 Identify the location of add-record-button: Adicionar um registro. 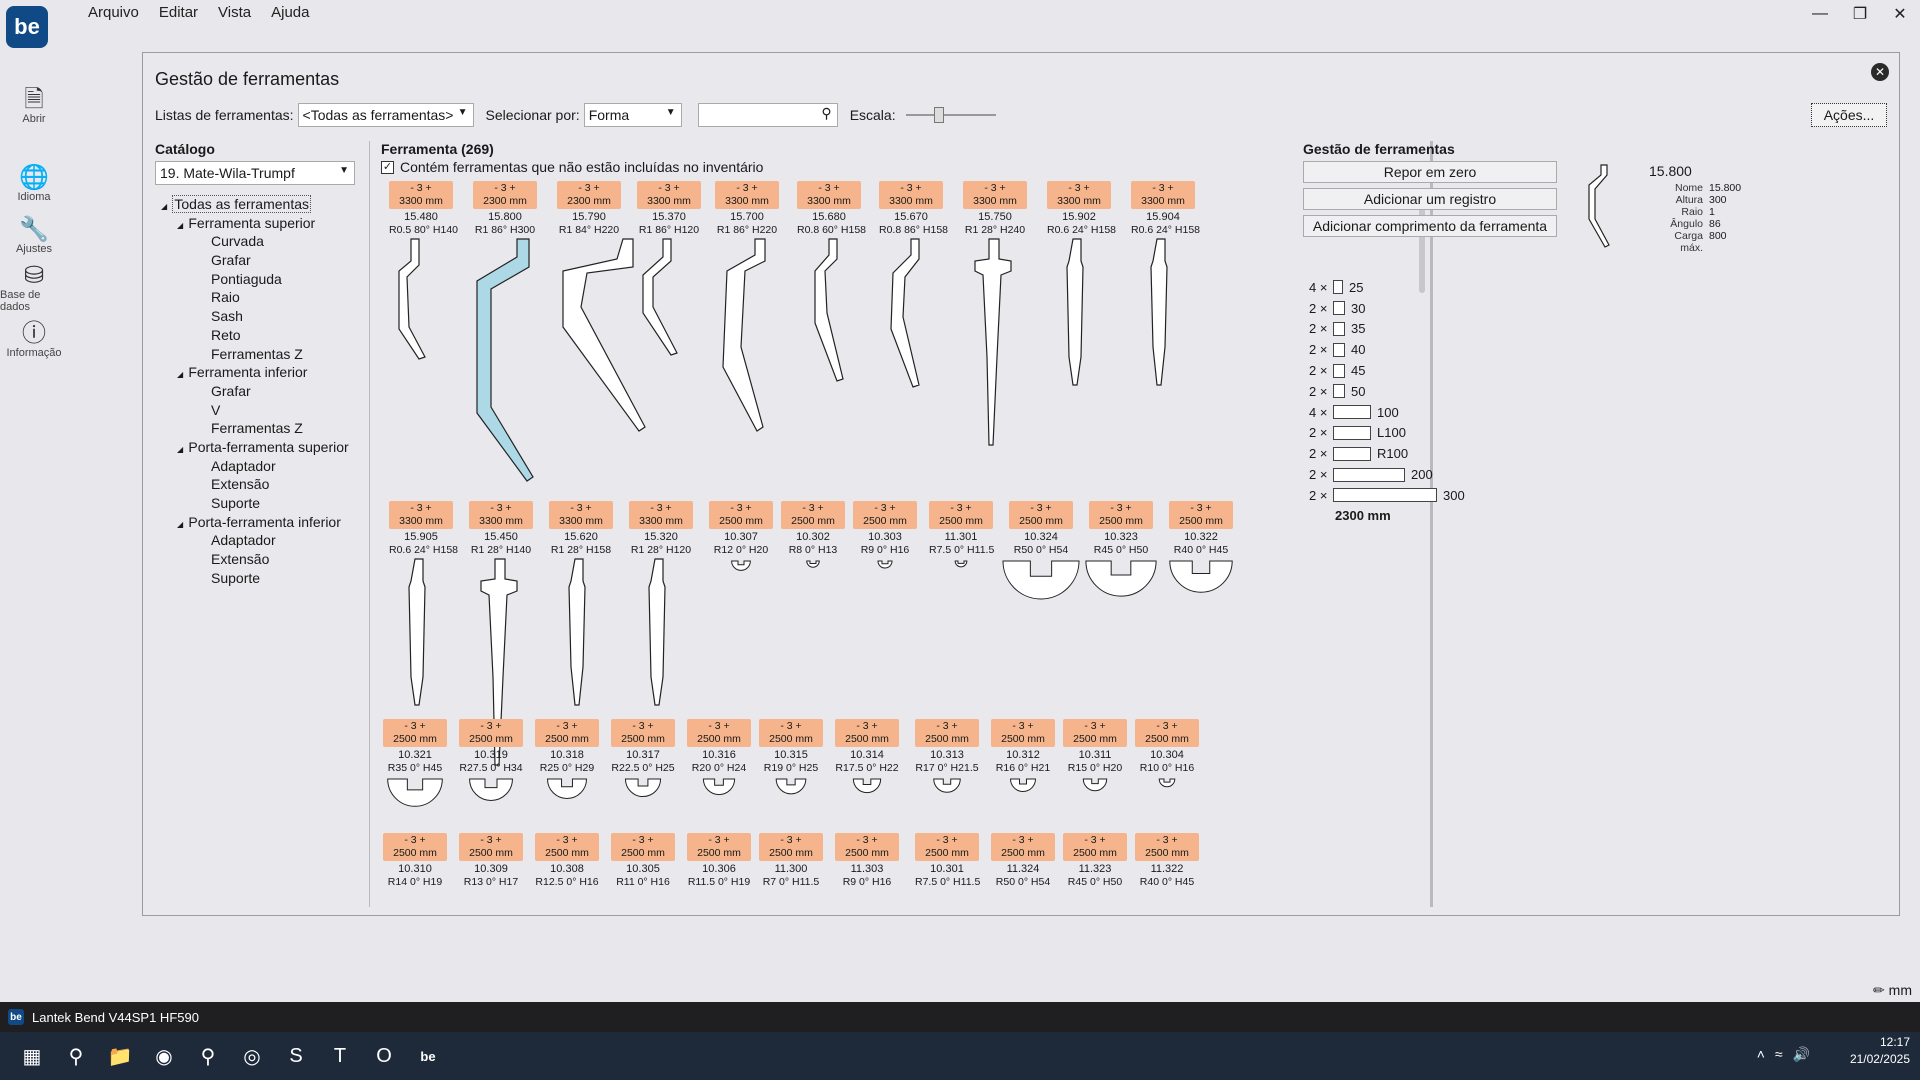
(1430, 199).